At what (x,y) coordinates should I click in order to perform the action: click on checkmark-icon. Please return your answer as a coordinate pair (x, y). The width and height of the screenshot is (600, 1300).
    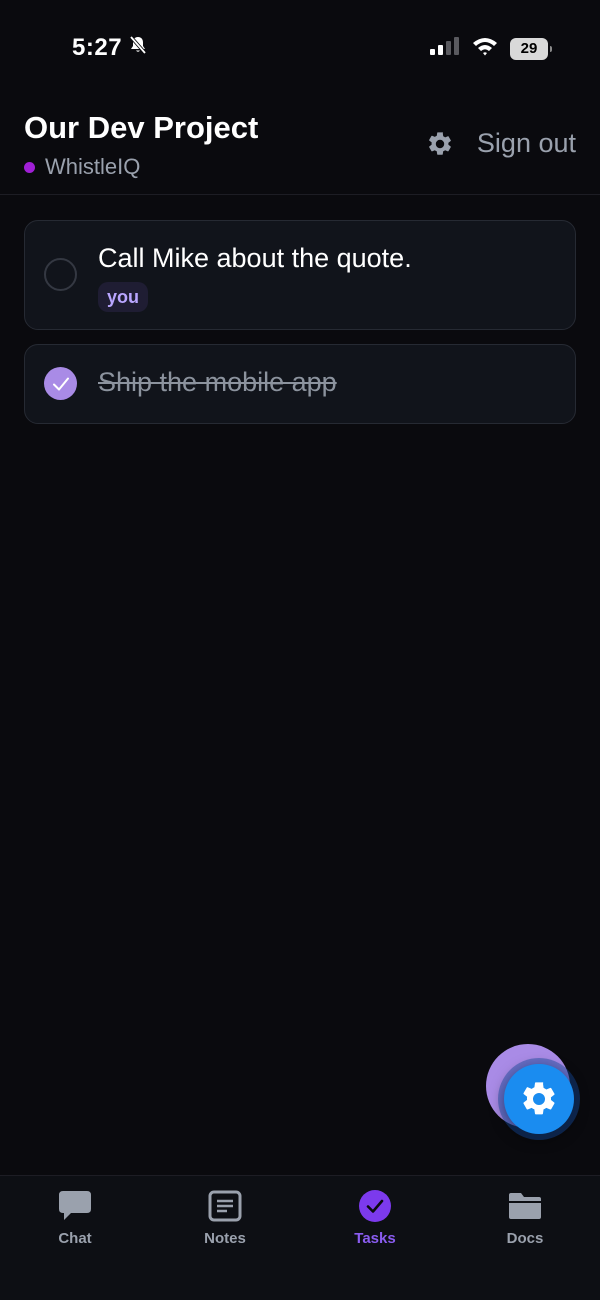
    Looking at the image, I should click on (60, 383).